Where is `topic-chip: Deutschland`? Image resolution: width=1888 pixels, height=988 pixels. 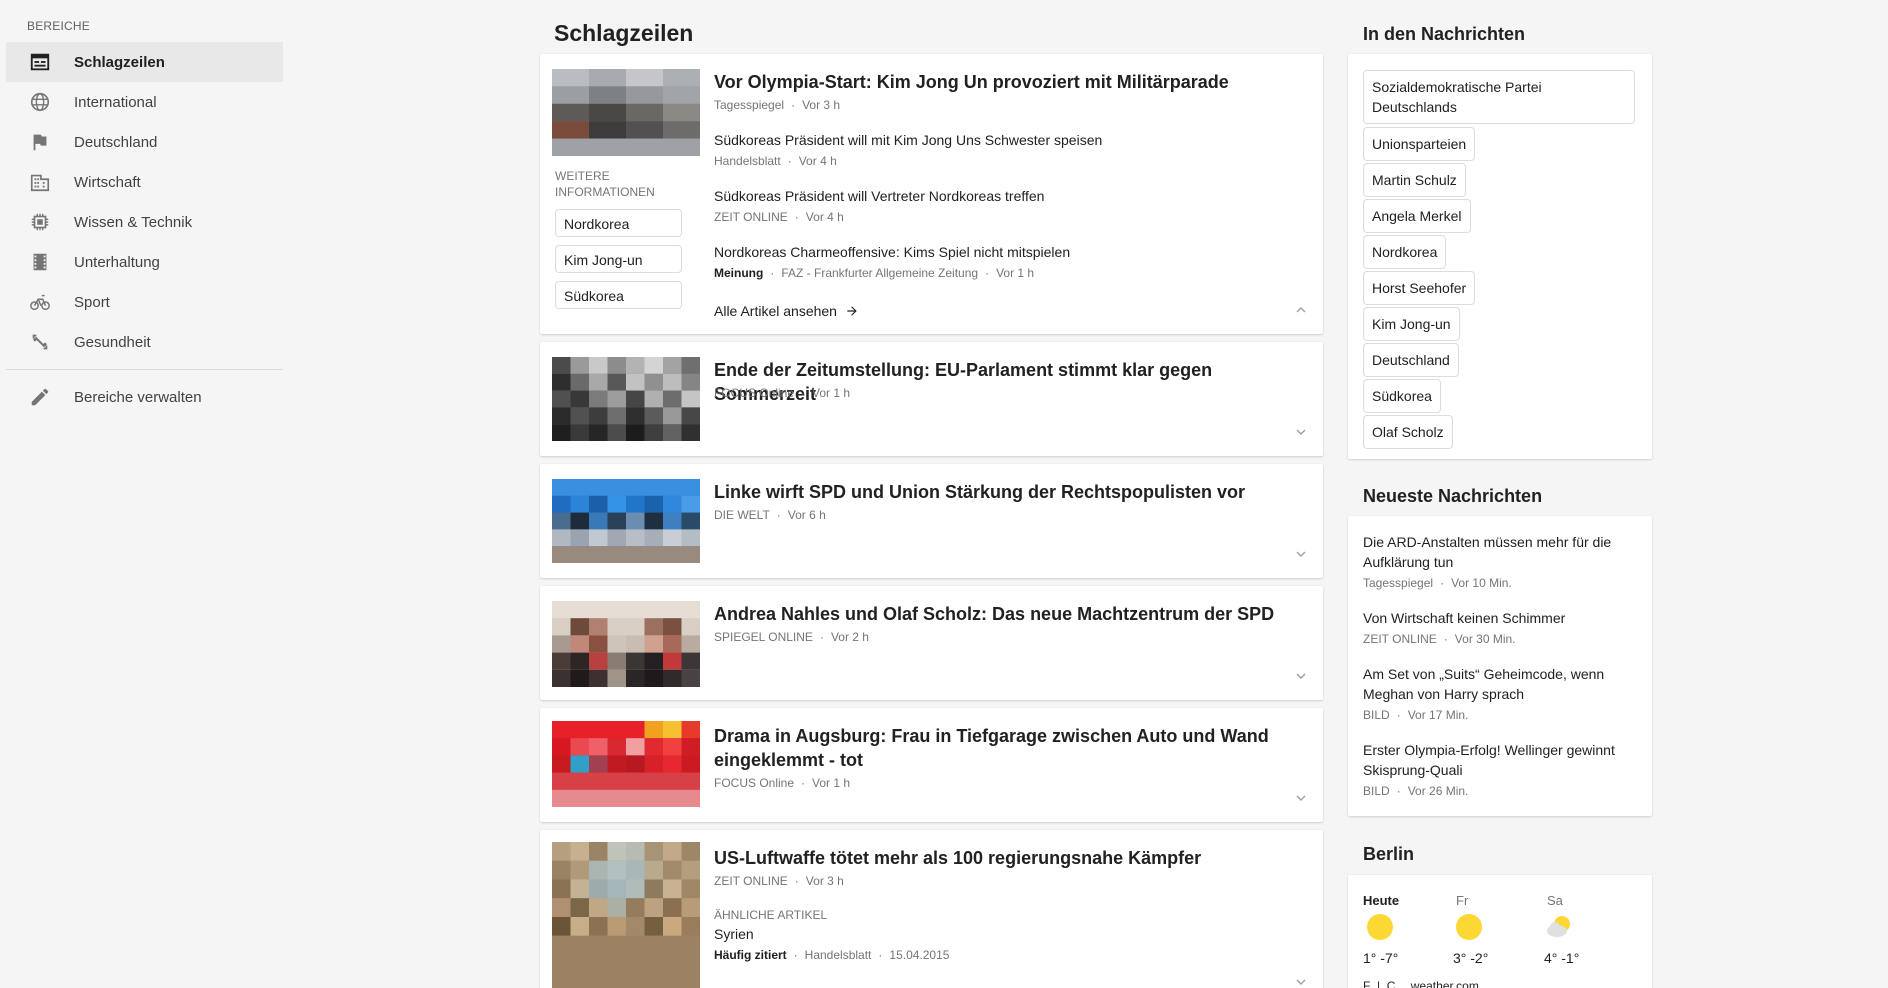
topic-chip: Deutschland is located at coordinates (1411, 360).